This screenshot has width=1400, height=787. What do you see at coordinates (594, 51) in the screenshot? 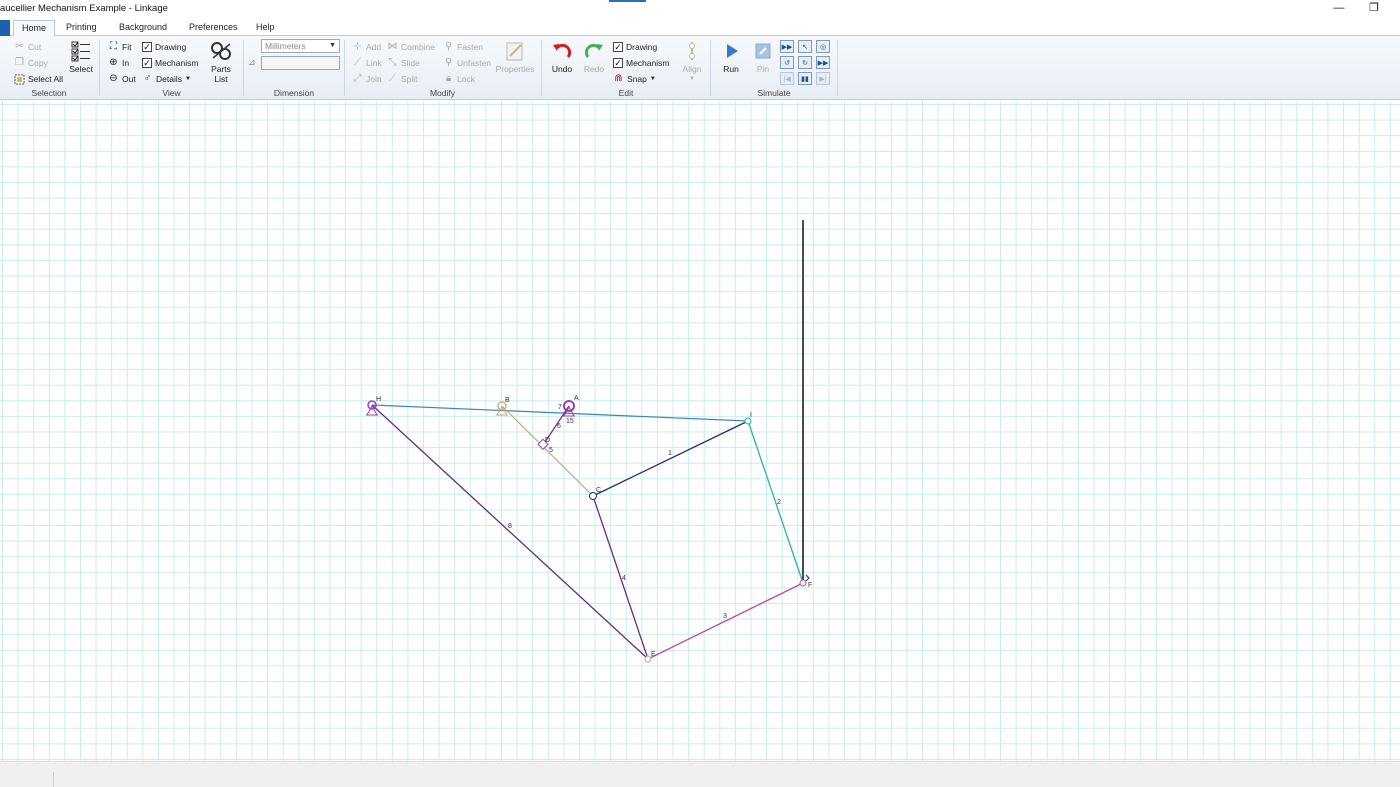
I see `redo-icon` at bounding box center [594, 51].